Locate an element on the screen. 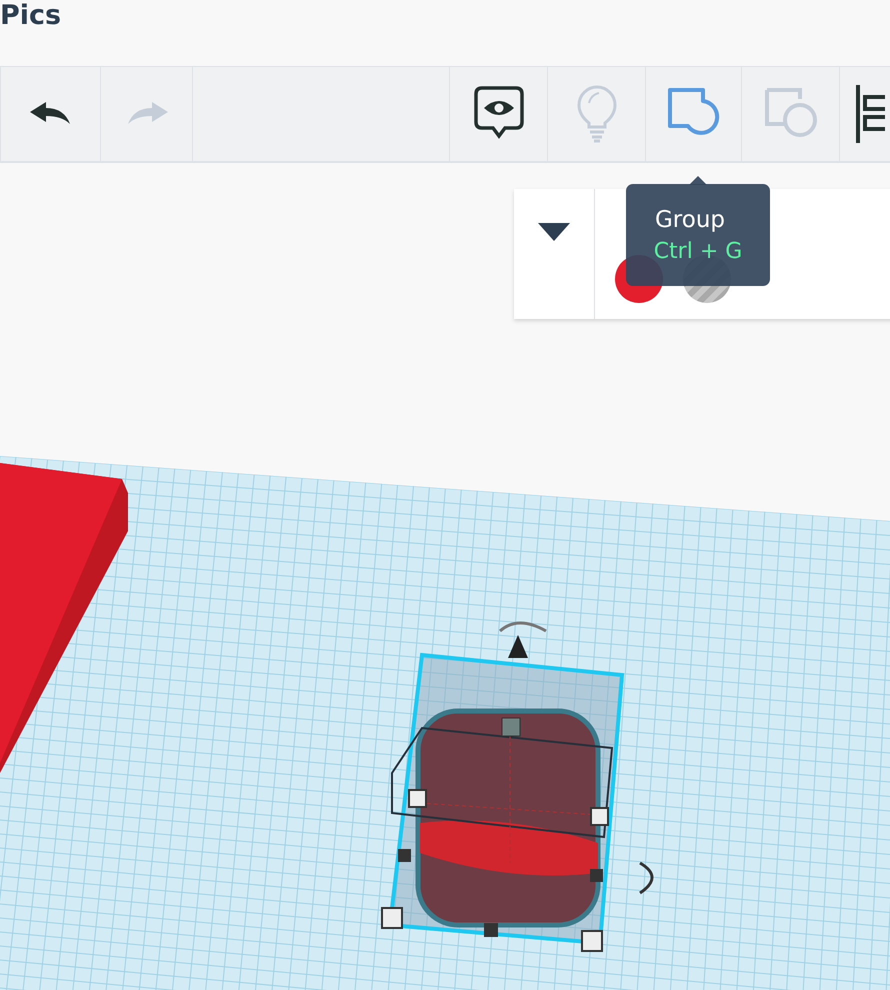 This screenshot has height=990, width=890. project-title: Pics is located at coordinates (31, 15).